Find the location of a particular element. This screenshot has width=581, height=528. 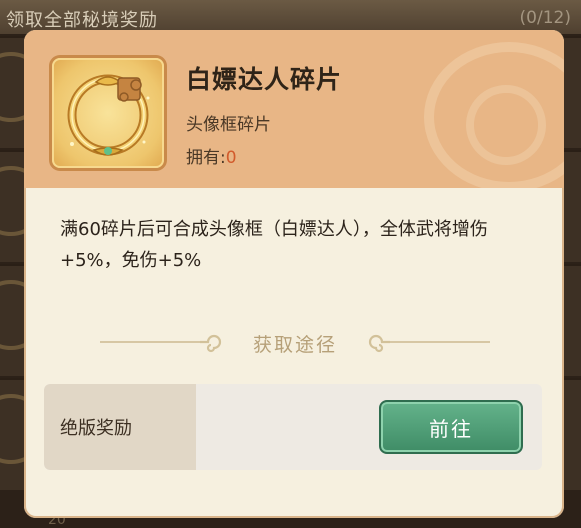

background-title: 领取全部秘境奖励 is located at coordinates (82, 20).